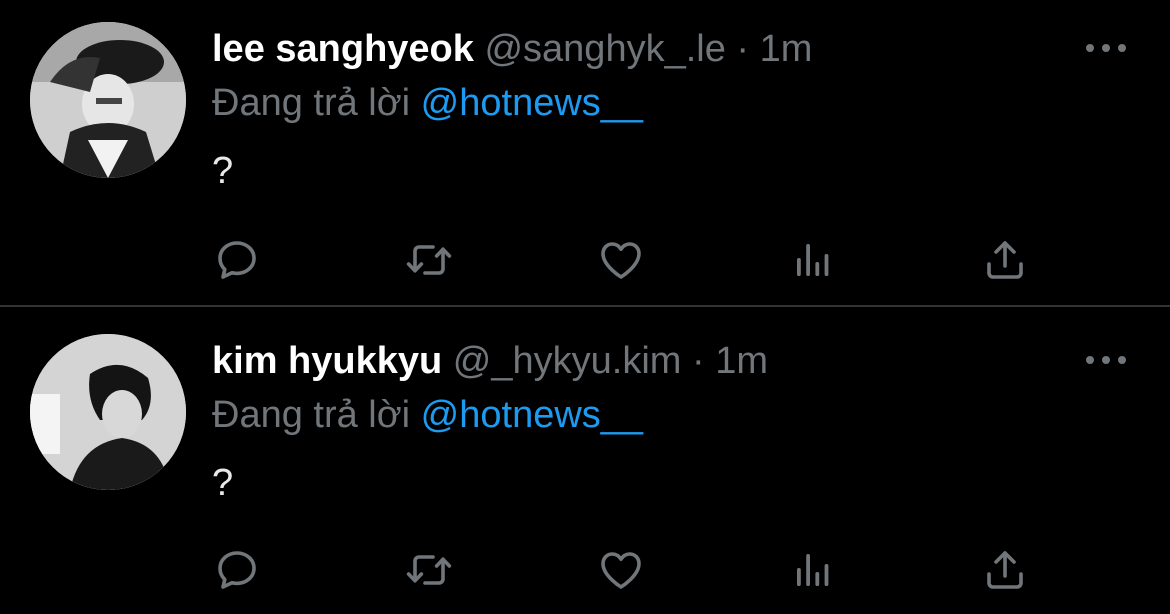 Image resolution: width=1170 pixels, height=614 pixels. Describe the element at coordinates (327, 361) in the screenshot. I see `display-name: kim hyukkyu` at that location.